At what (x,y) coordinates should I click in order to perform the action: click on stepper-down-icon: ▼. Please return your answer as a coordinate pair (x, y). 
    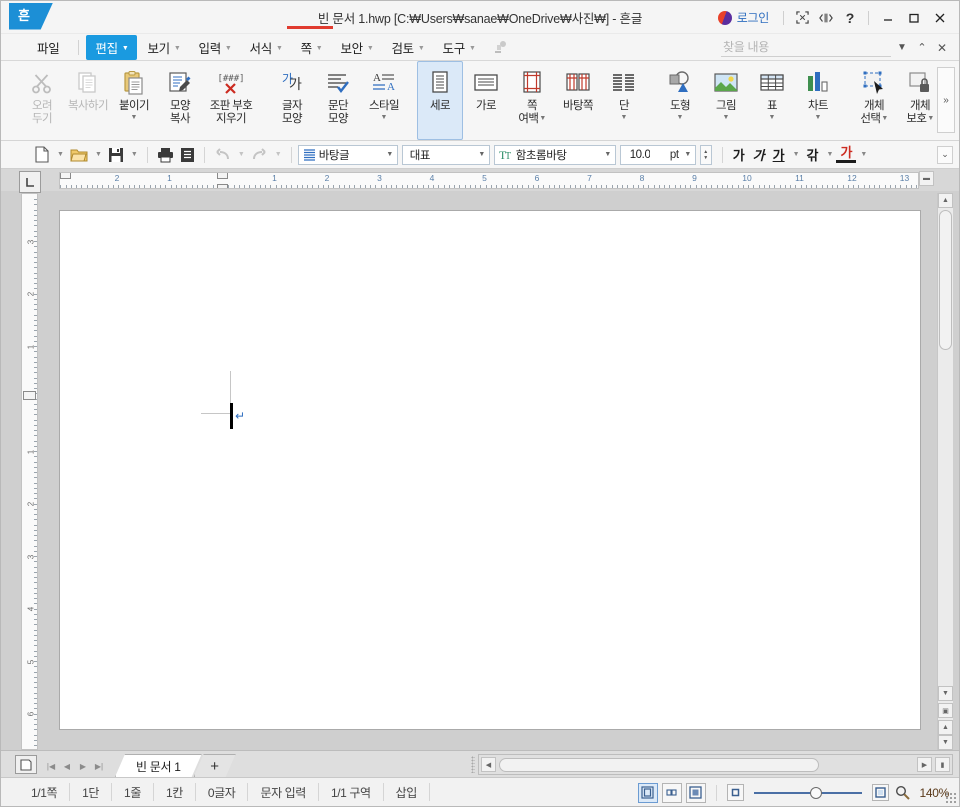
    Looking at the image, I should click on (705, 158).